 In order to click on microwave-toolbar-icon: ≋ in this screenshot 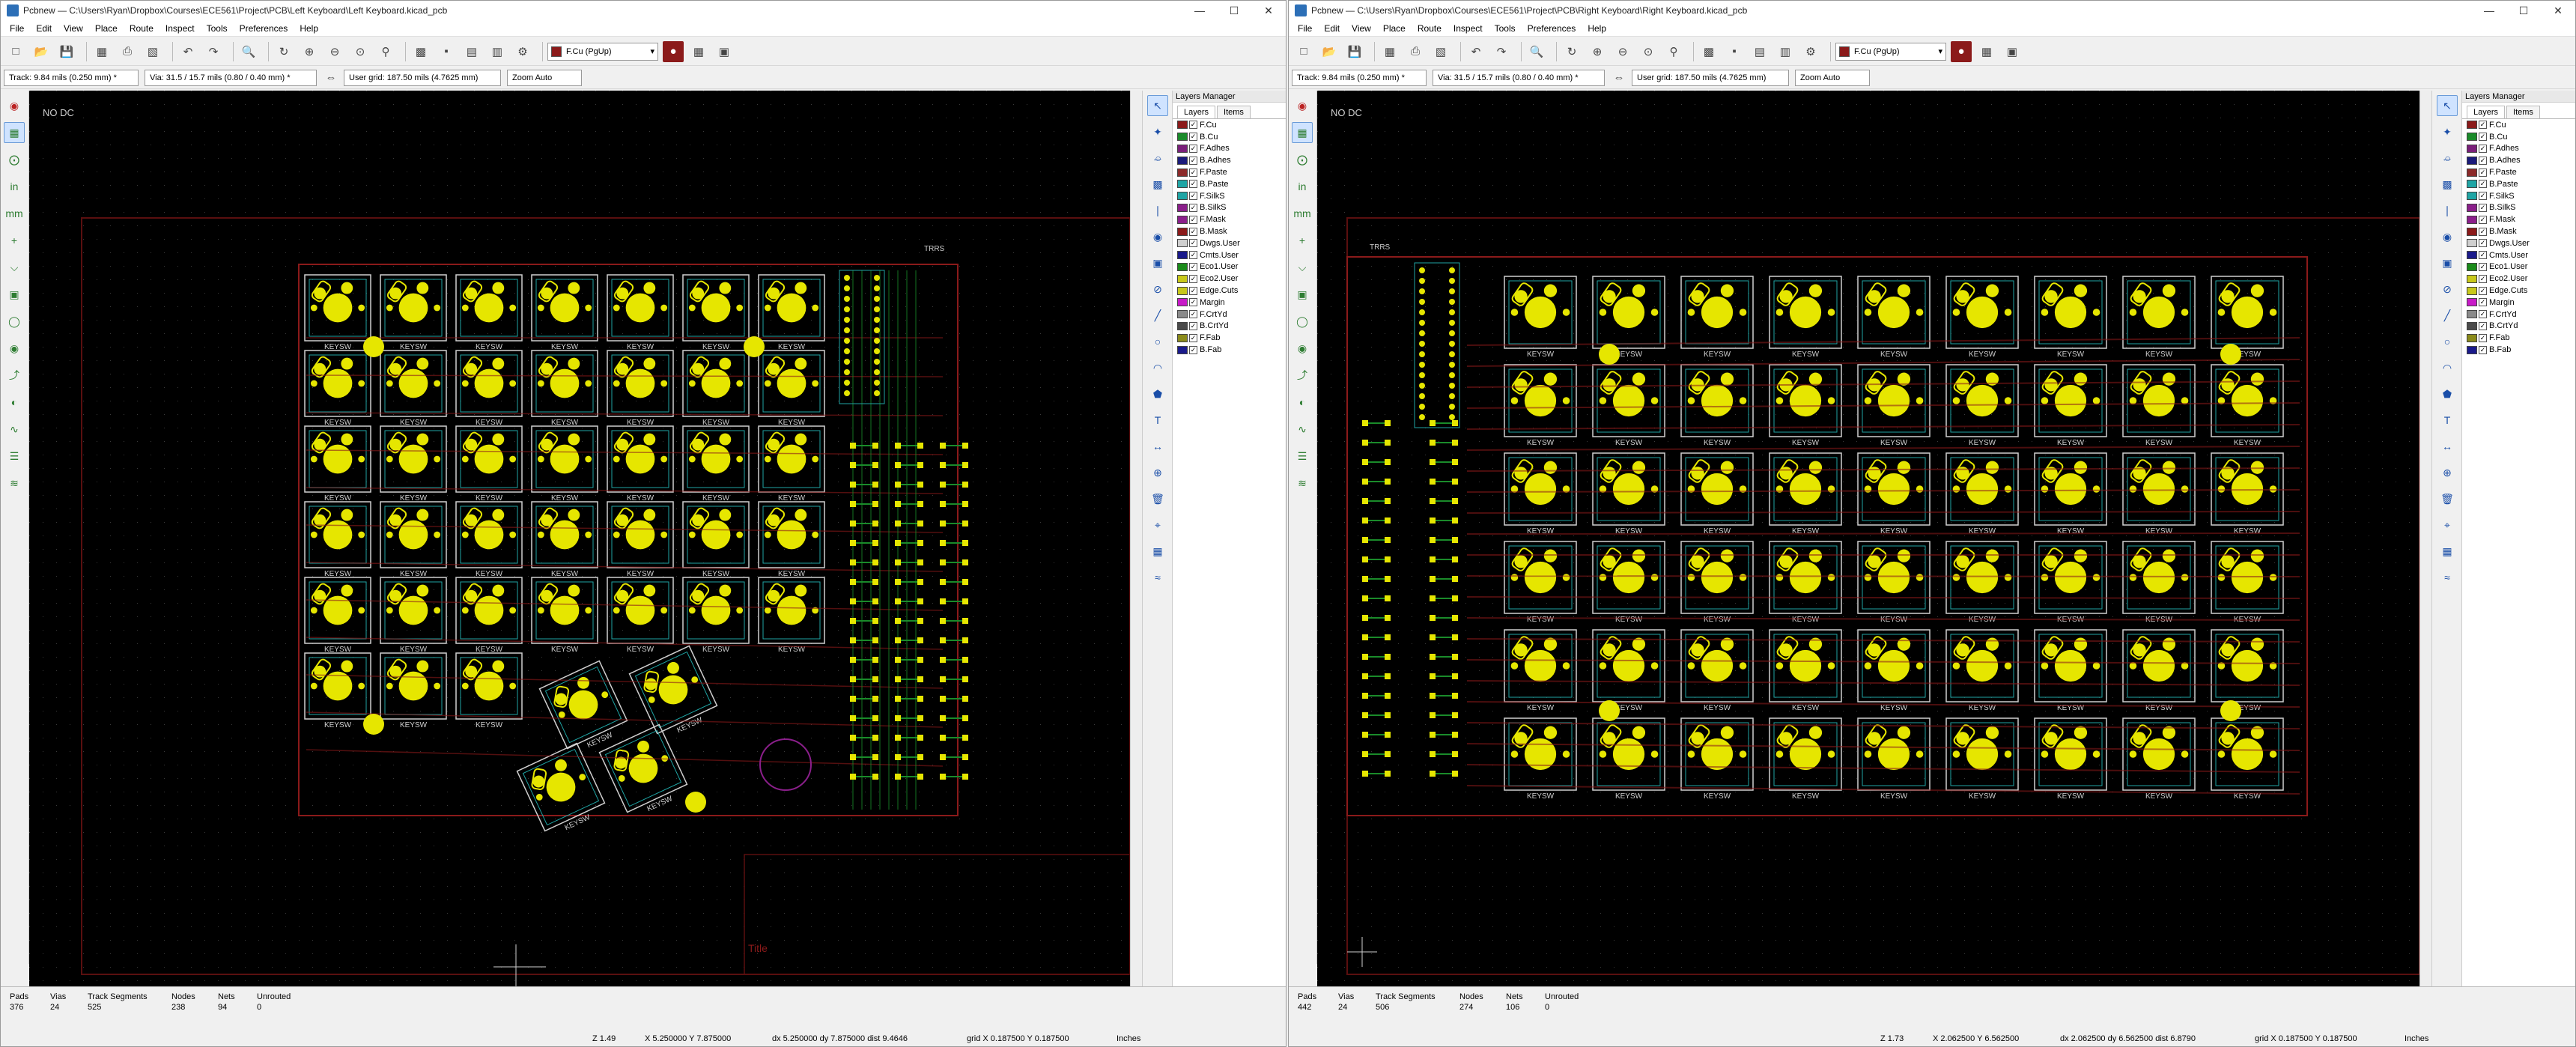, I will do `click(1302, 484)`.